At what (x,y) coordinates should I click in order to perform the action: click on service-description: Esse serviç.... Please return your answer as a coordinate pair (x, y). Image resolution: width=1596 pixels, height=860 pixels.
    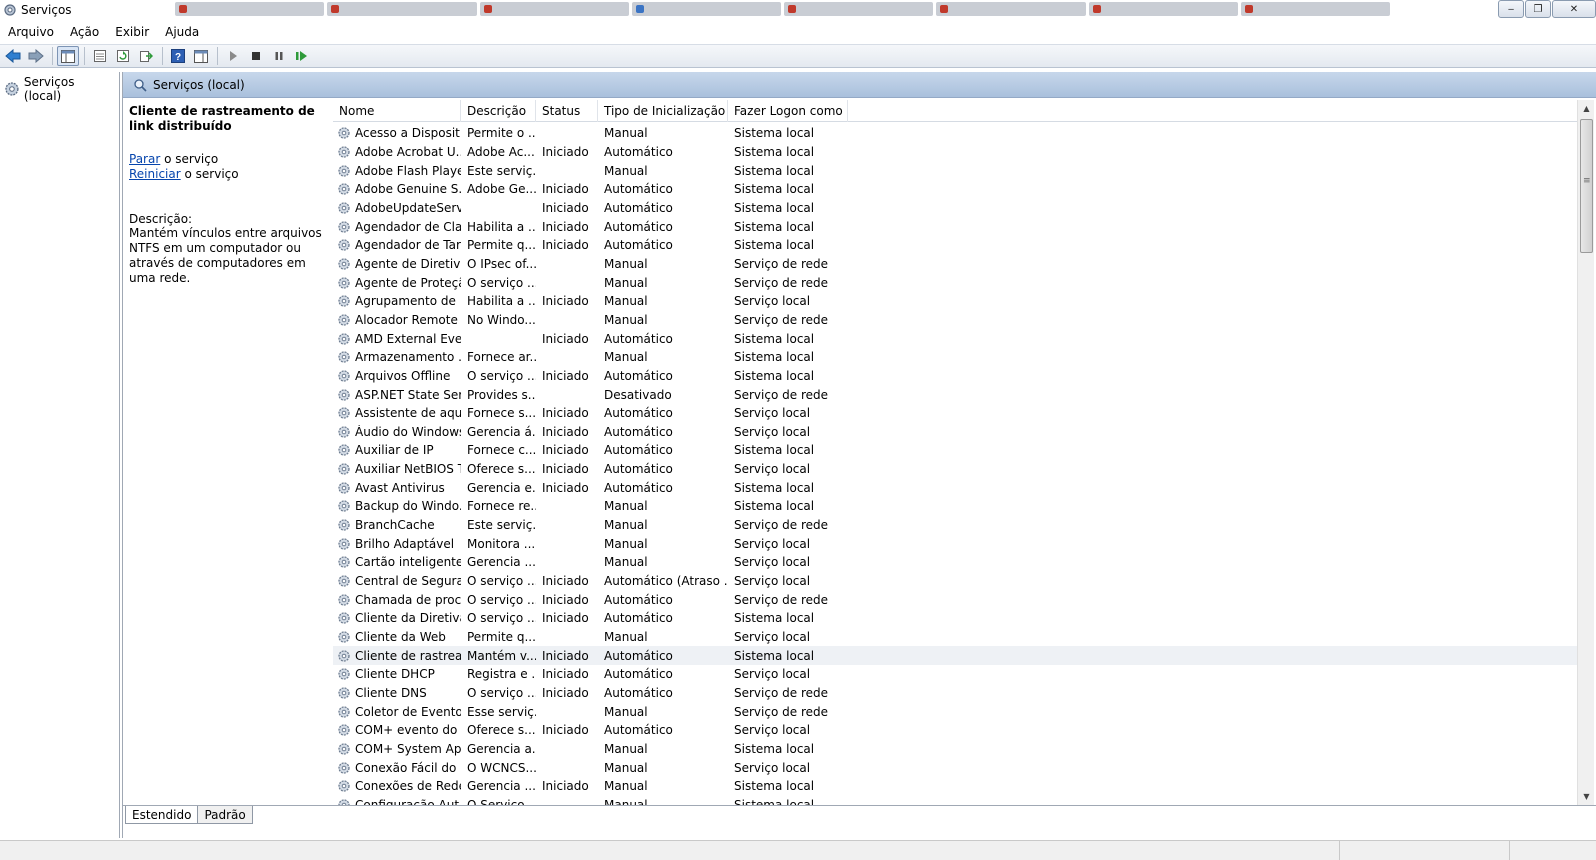
    Looking at the image, I should click on (501, 711).